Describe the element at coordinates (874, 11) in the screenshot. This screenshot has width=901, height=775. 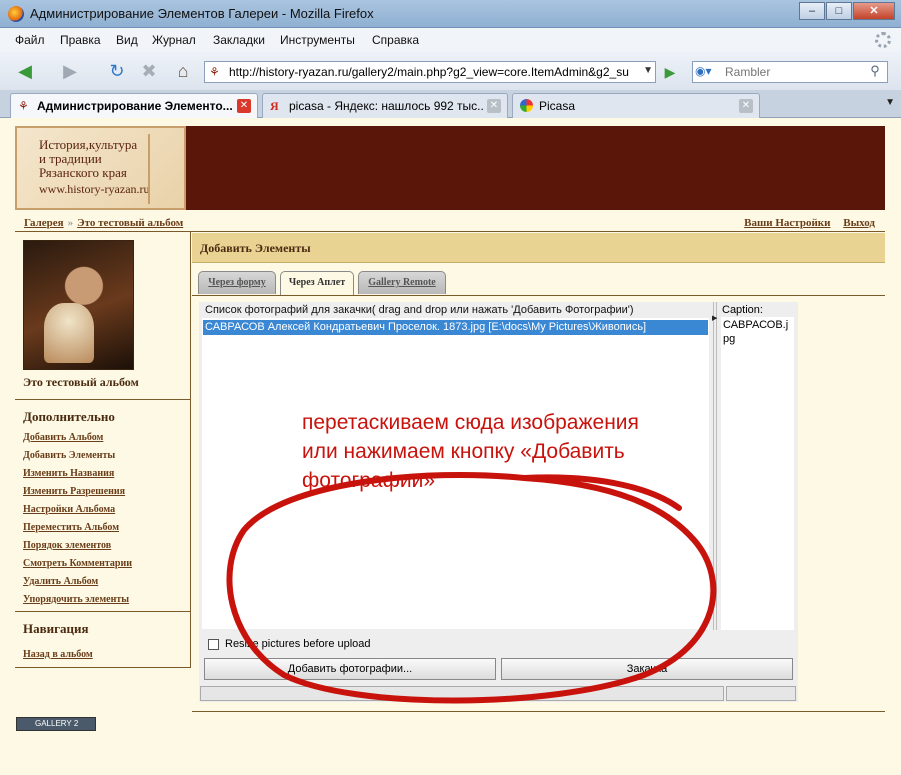
I see `close-button: ✕` at that location.